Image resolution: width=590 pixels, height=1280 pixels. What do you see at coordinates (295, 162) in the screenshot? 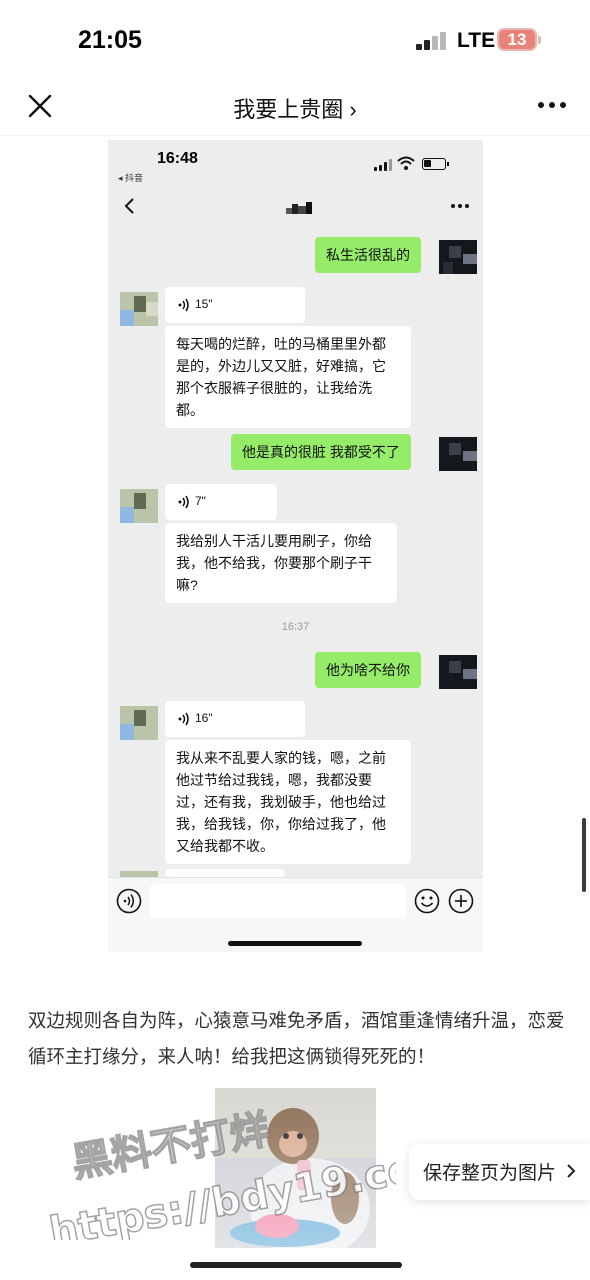
I see `embedded-status-bar: 16:48 ◂ 抖音` at bounding box center [295, 162].